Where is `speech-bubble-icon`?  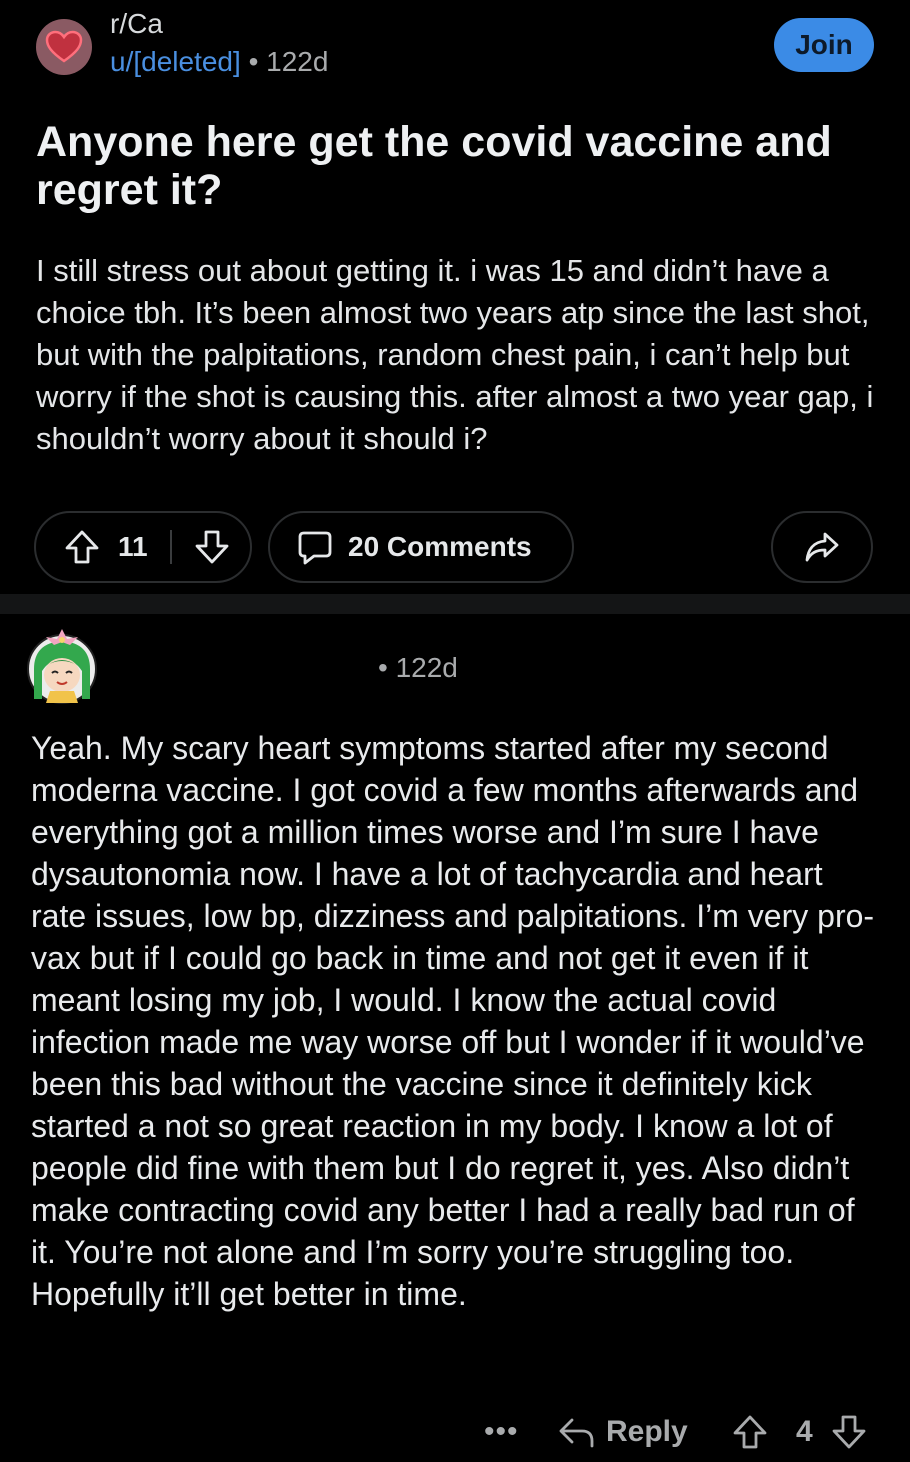
speech-bubble-icon is located at coordinates (315, 547).